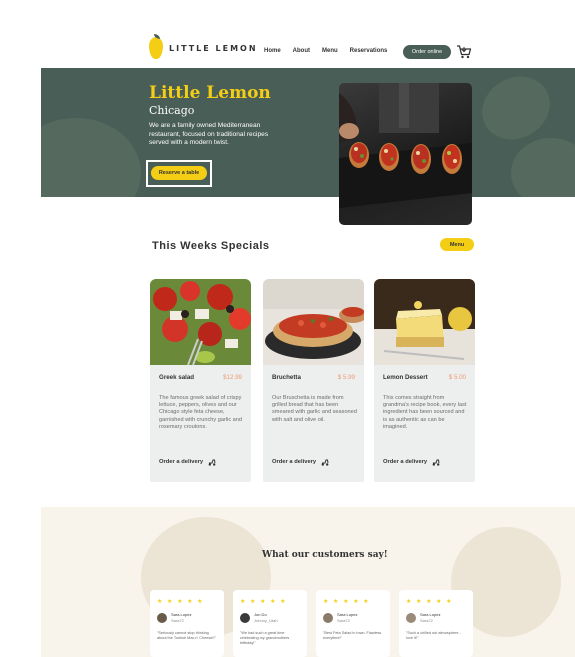 The image size is (575, 657). Describe the element at coordinates (266, 620) in the screenshot. I see `reviewer-handle: Johnny_Utah` at that location.